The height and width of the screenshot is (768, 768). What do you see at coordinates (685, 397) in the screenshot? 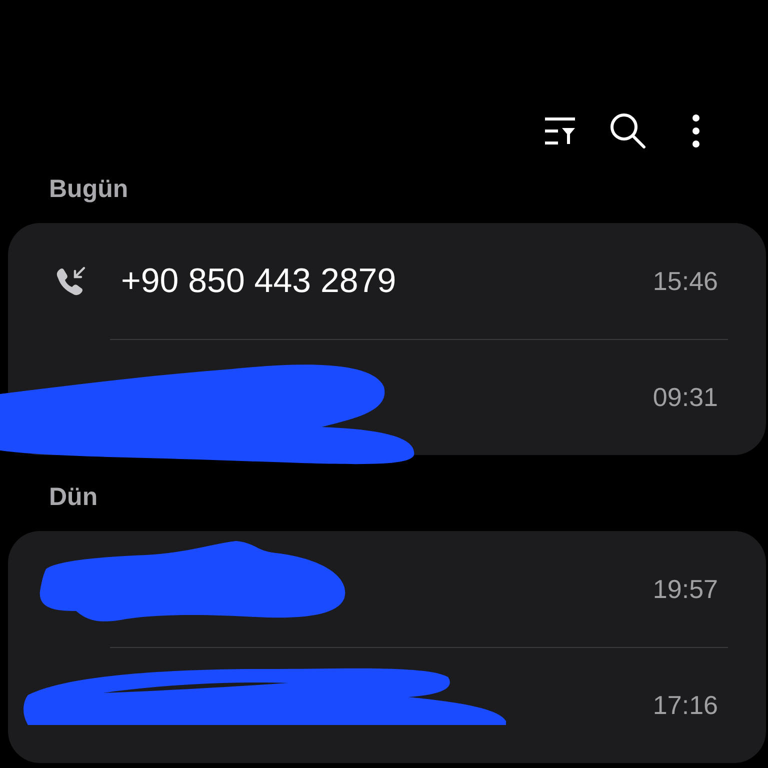
I see `call-time: 09:31` at bounding box center [685, 397].